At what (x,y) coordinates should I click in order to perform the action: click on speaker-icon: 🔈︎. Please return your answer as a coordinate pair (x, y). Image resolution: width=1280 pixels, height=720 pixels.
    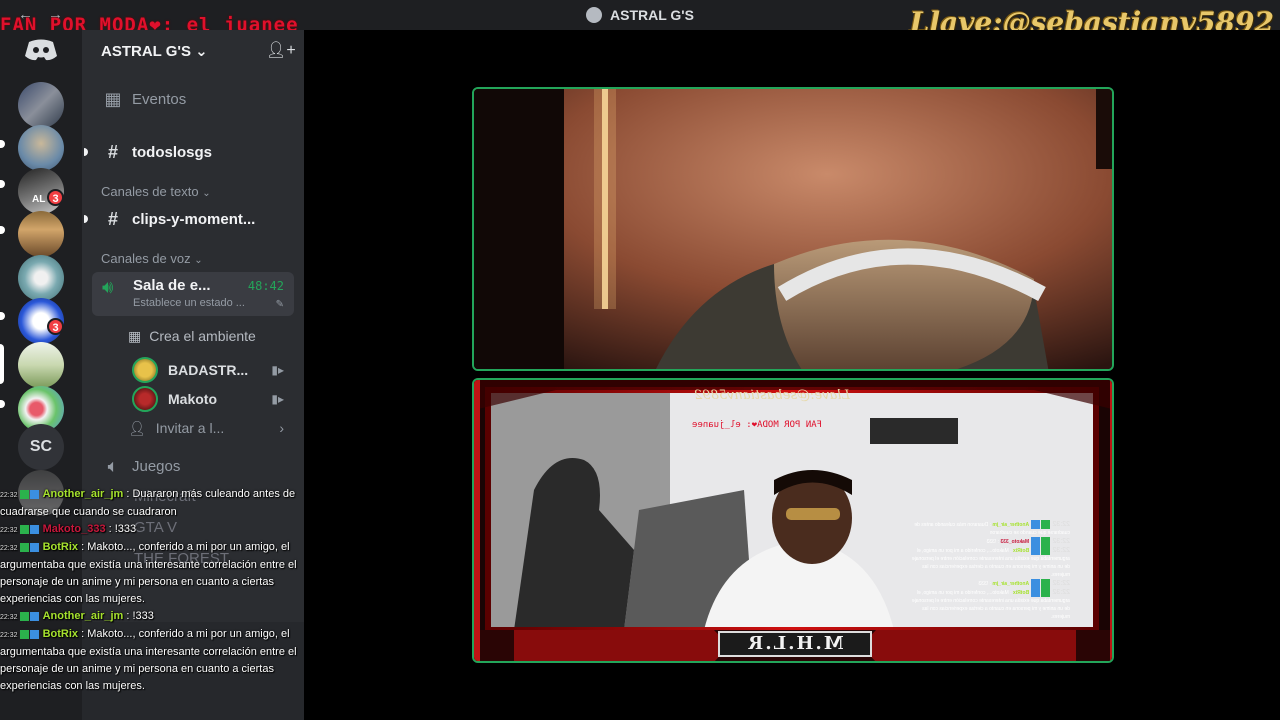
    Looking at the image, I should click on (113, 465).